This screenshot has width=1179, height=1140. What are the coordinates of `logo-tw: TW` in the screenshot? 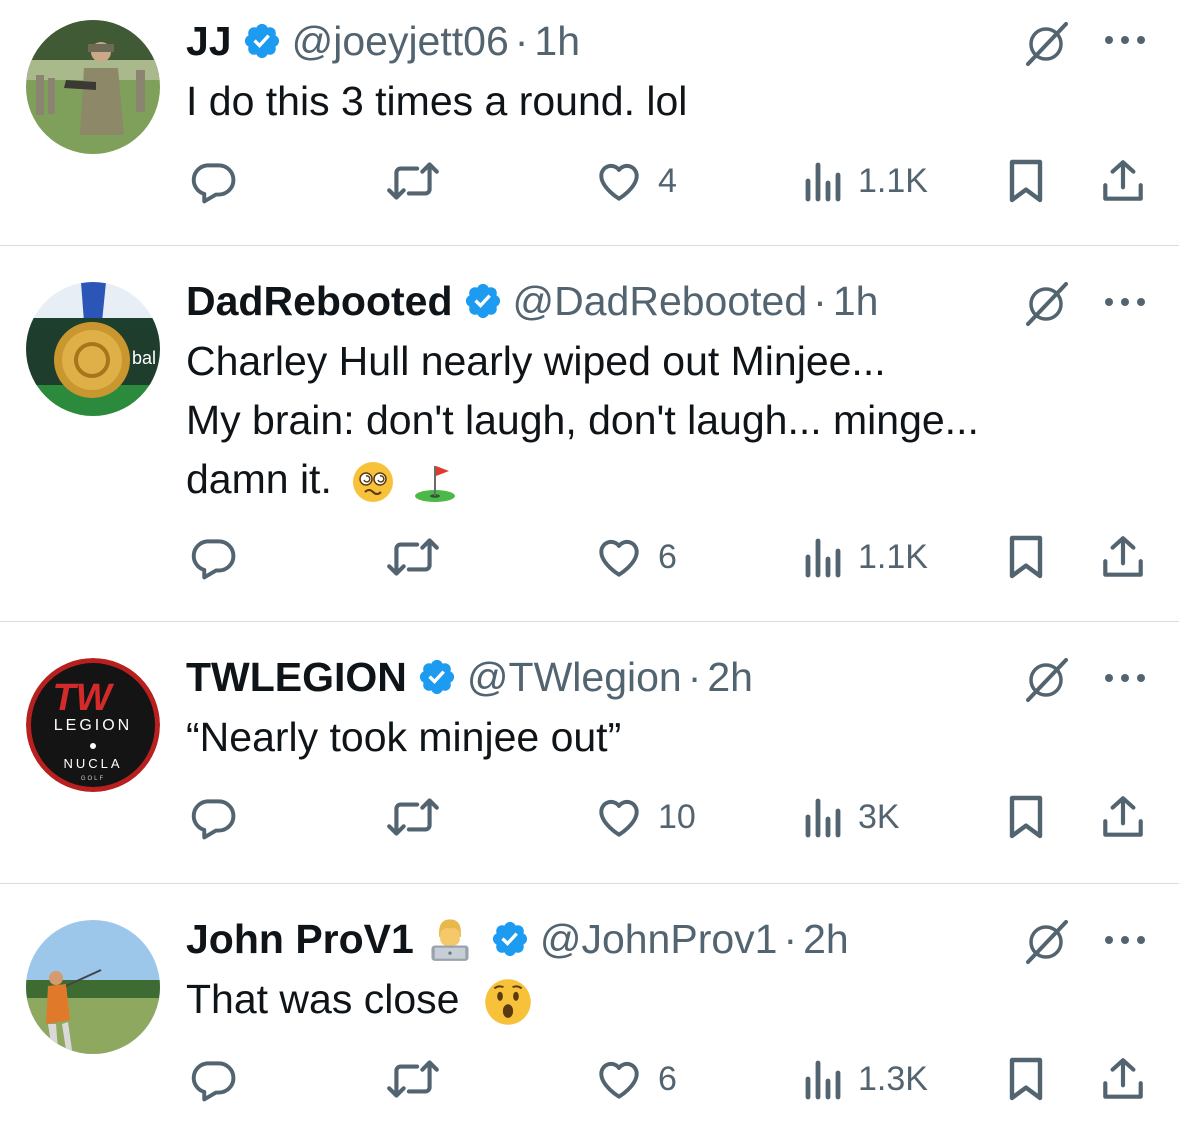 It's located at (83, 698).